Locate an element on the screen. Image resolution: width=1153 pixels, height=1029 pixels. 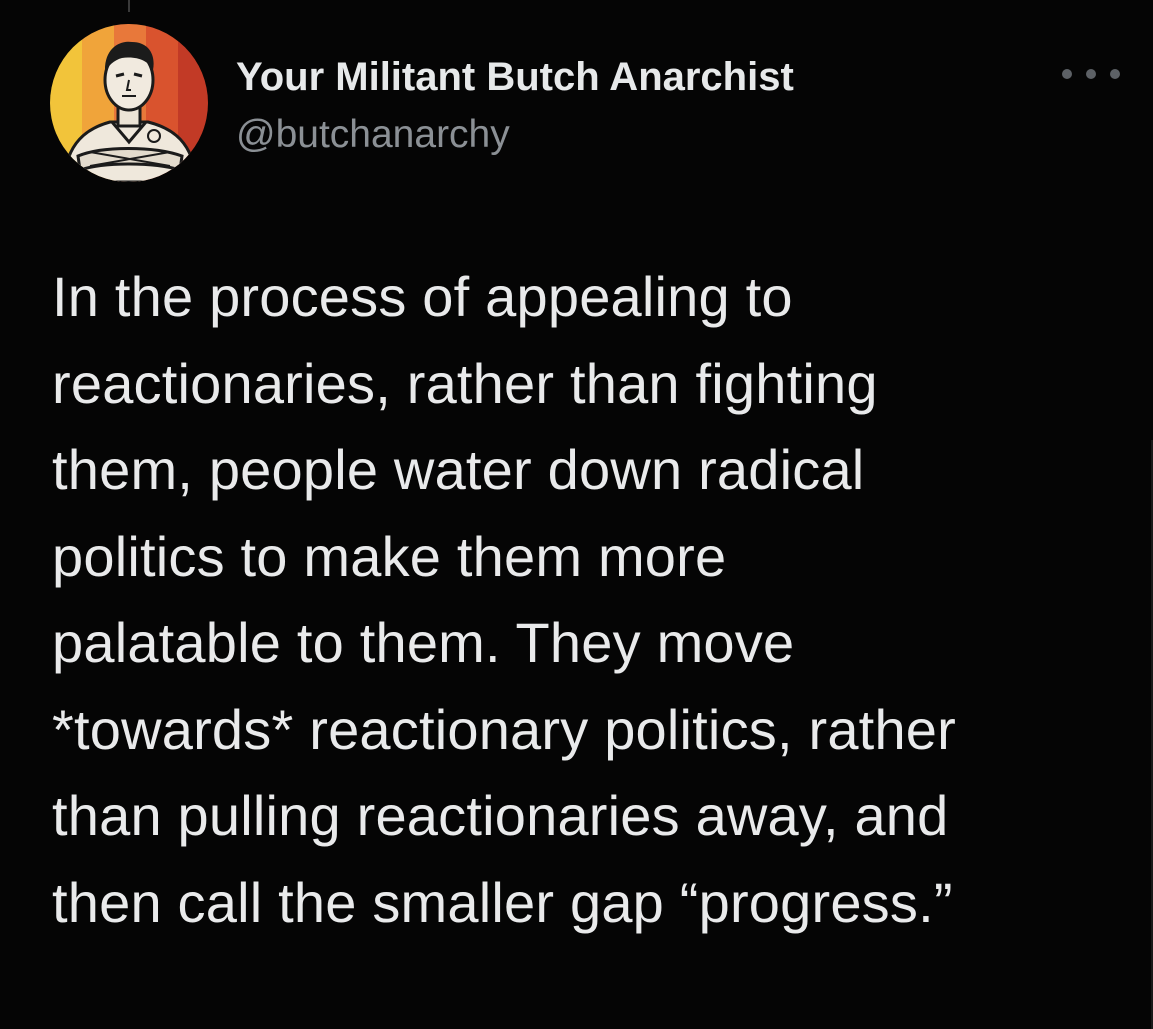
avatar is located at coordinates (129, 103).